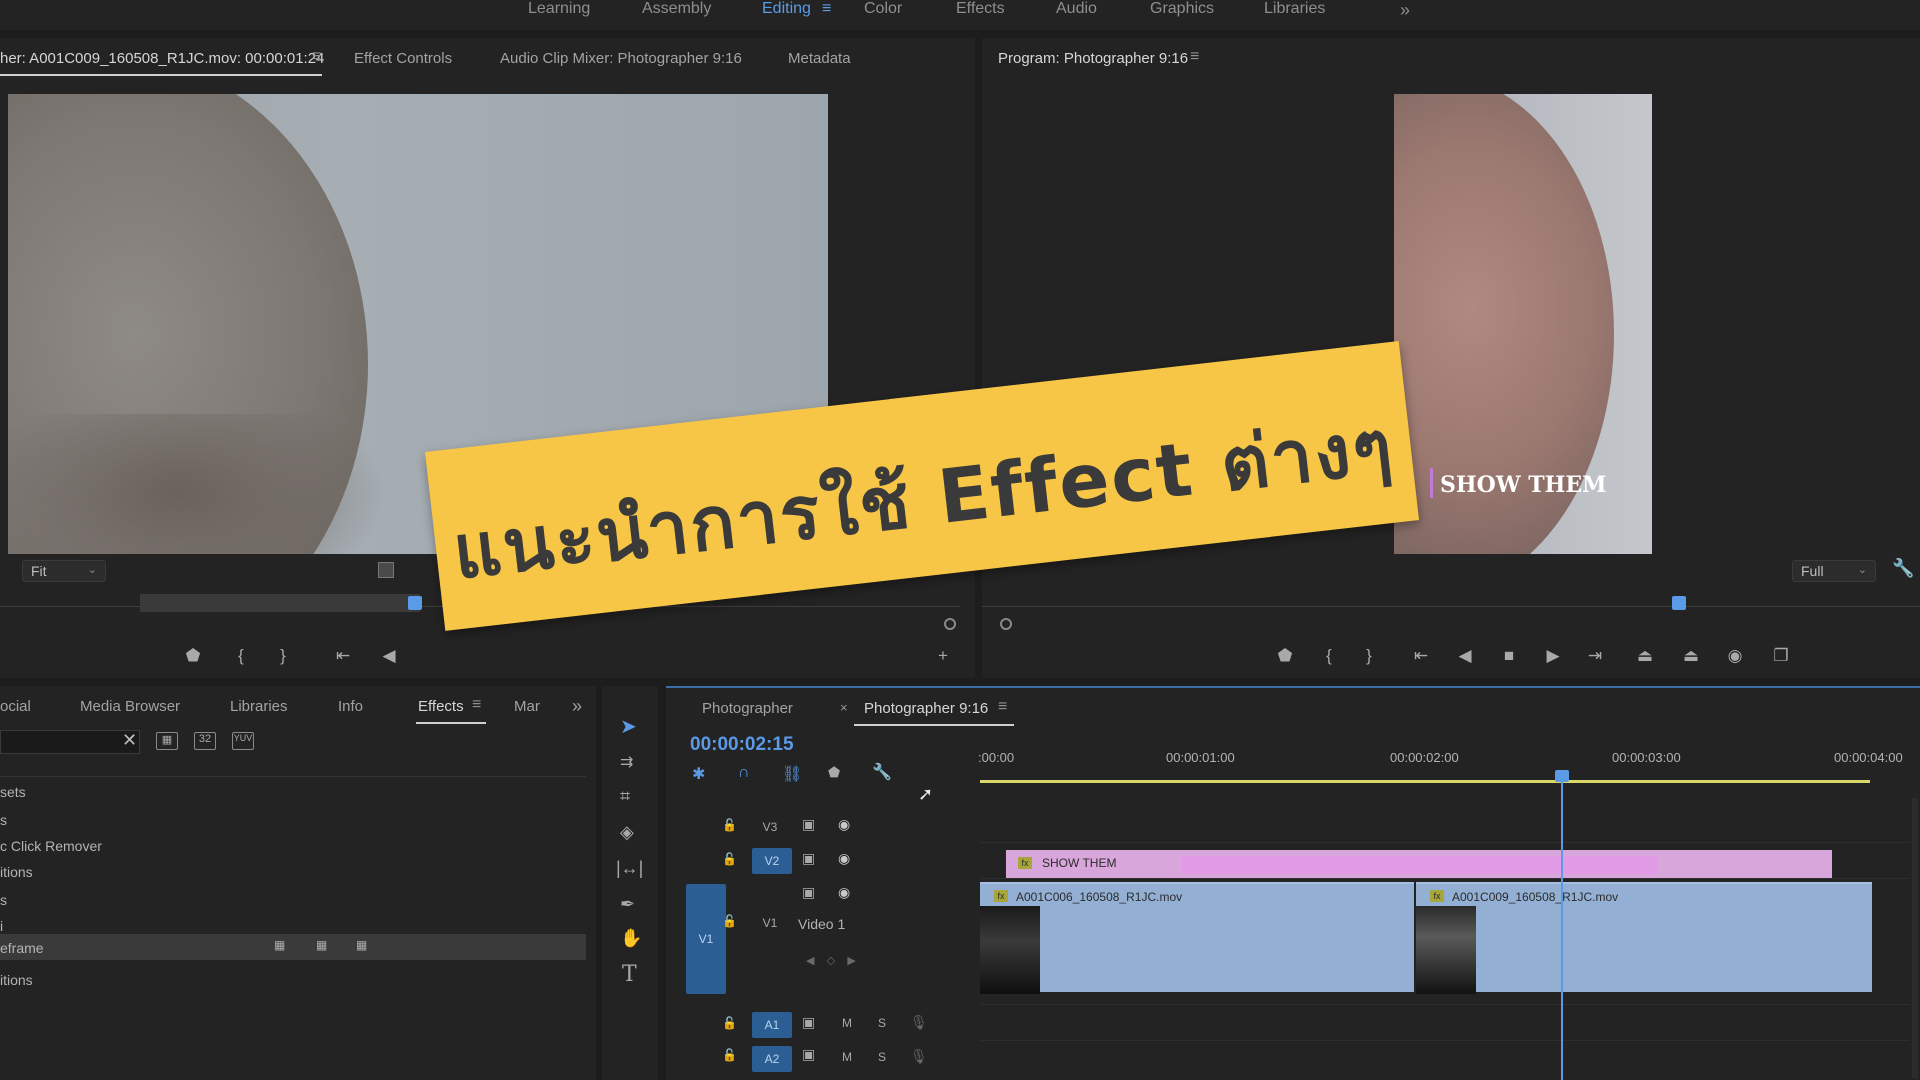 This screenshot has height=1080, width=1920. I want to click on effects-list-item: sets, so click(13, 792).